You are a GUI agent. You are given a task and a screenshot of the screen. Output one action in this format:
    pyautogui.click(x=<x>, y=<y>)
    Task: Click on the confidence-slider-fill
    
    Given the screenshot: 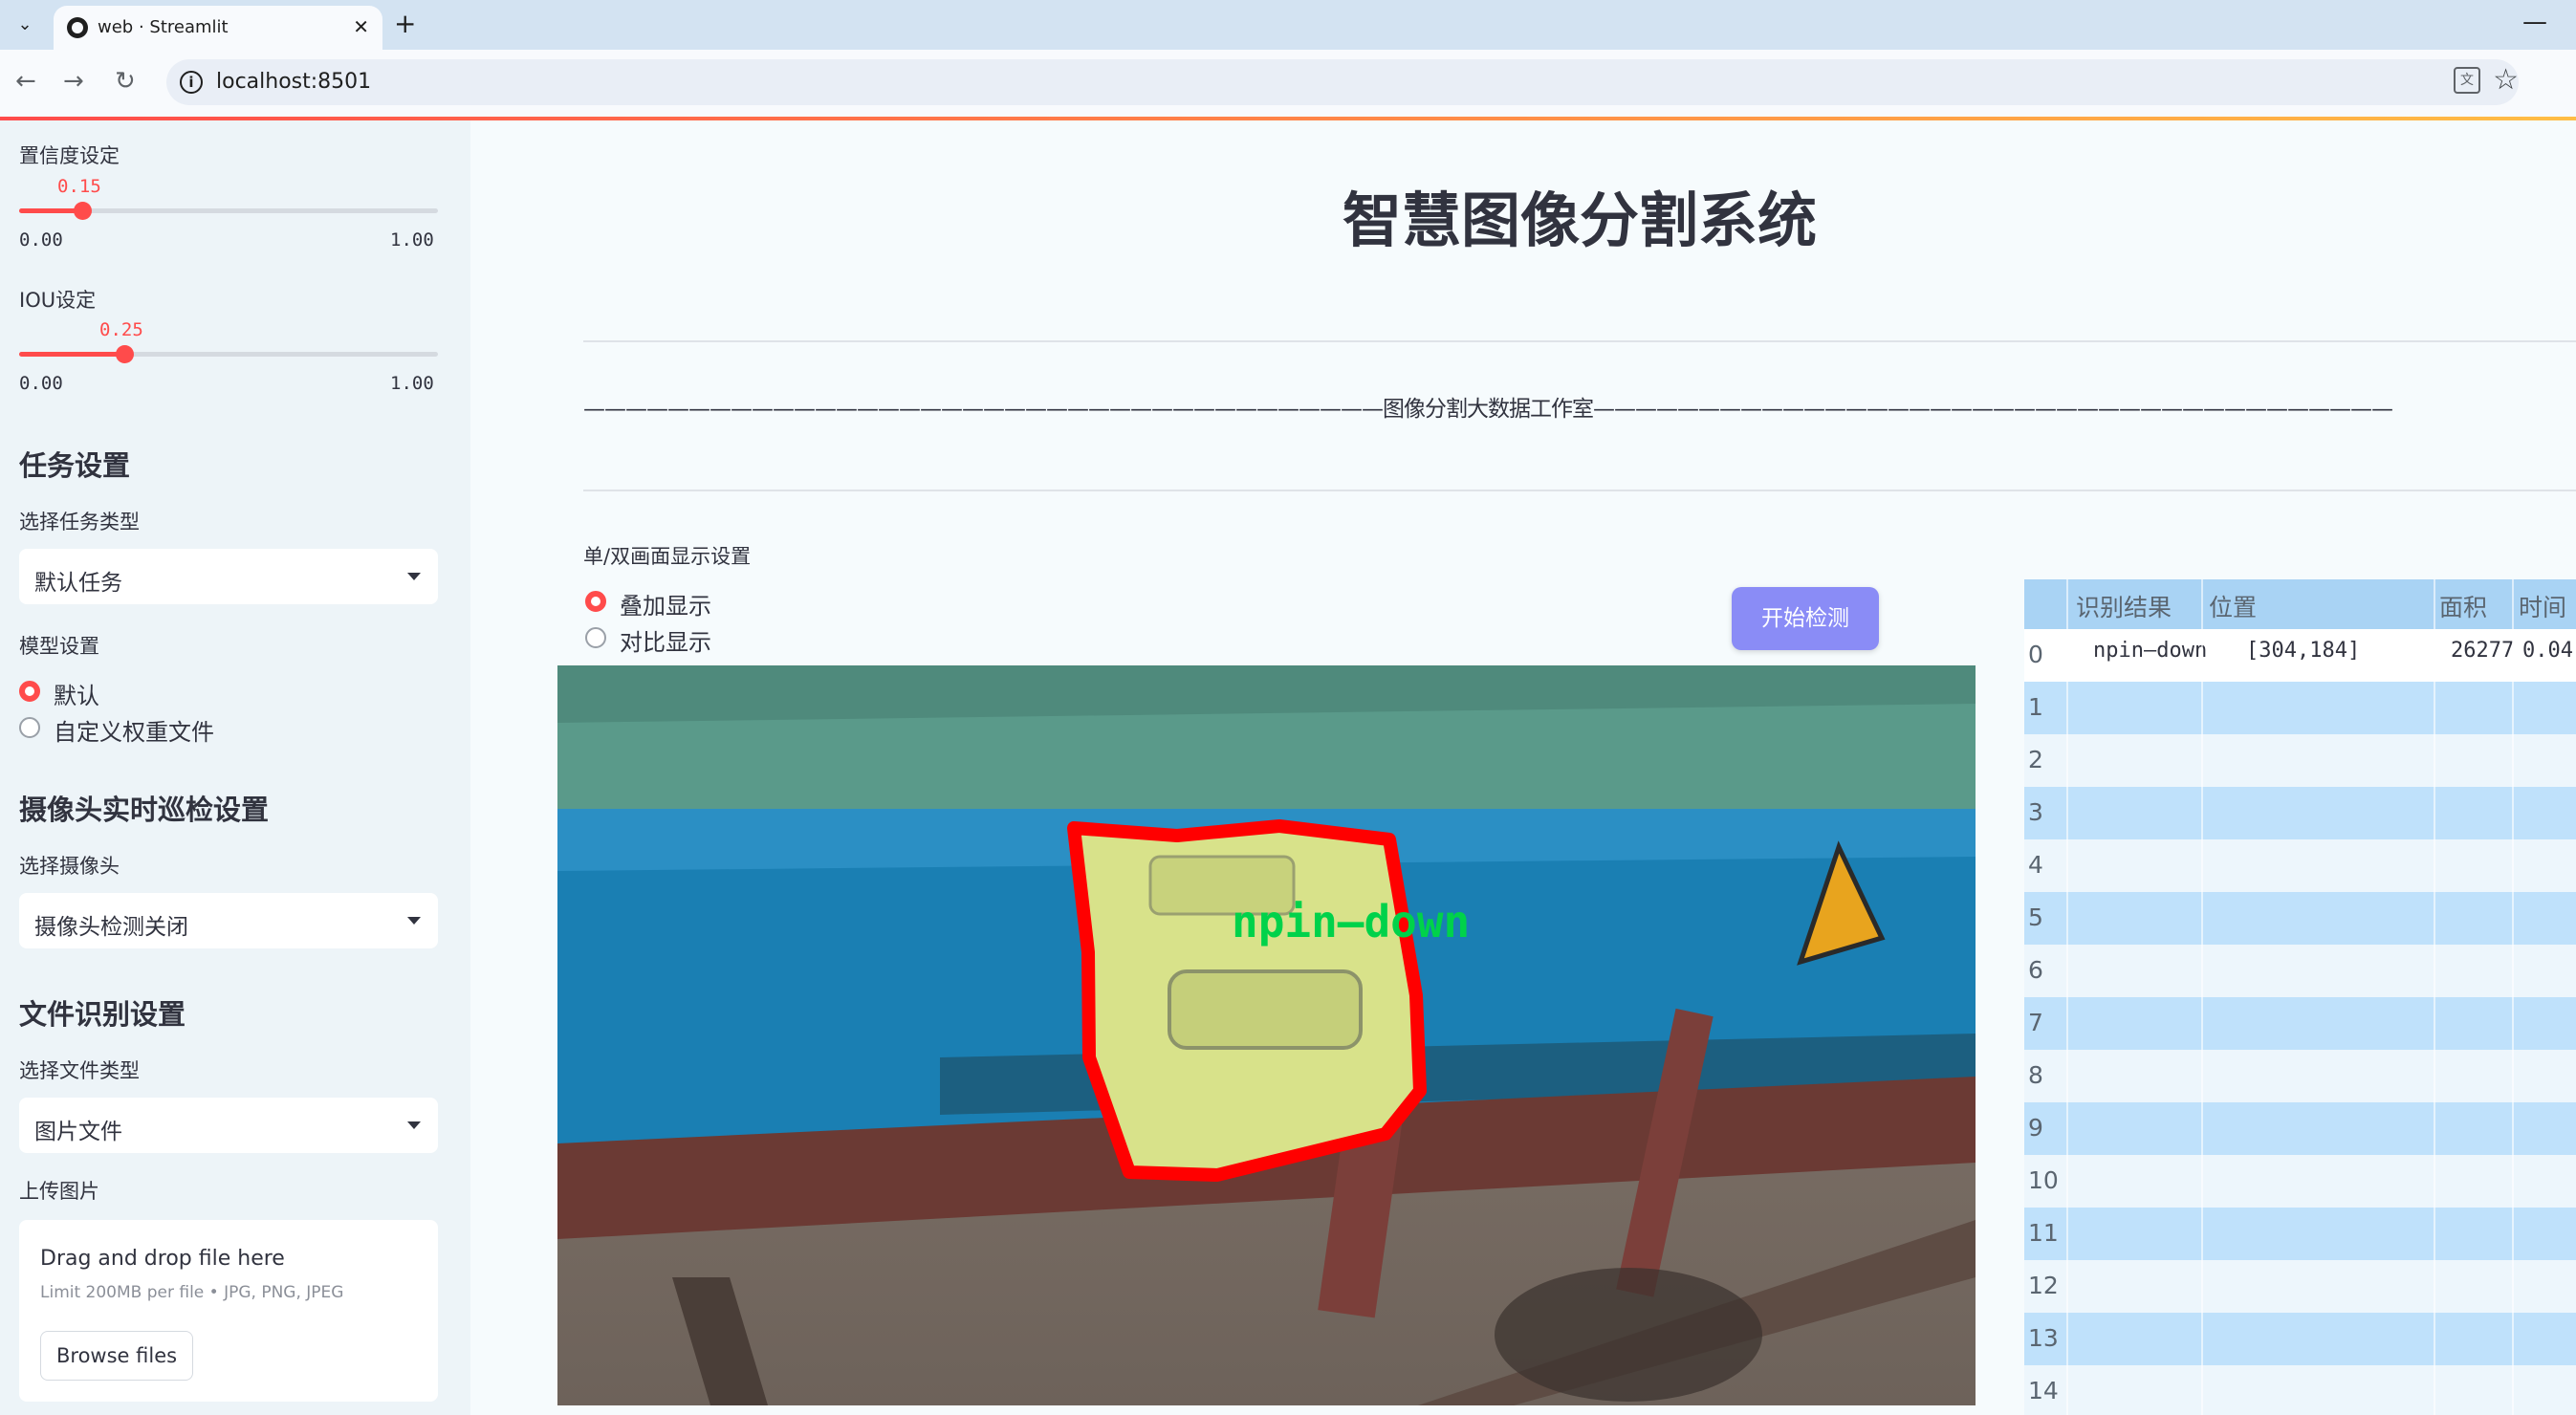 What is the action you would take?
    pyautogui.click(x=50, y=211)
    